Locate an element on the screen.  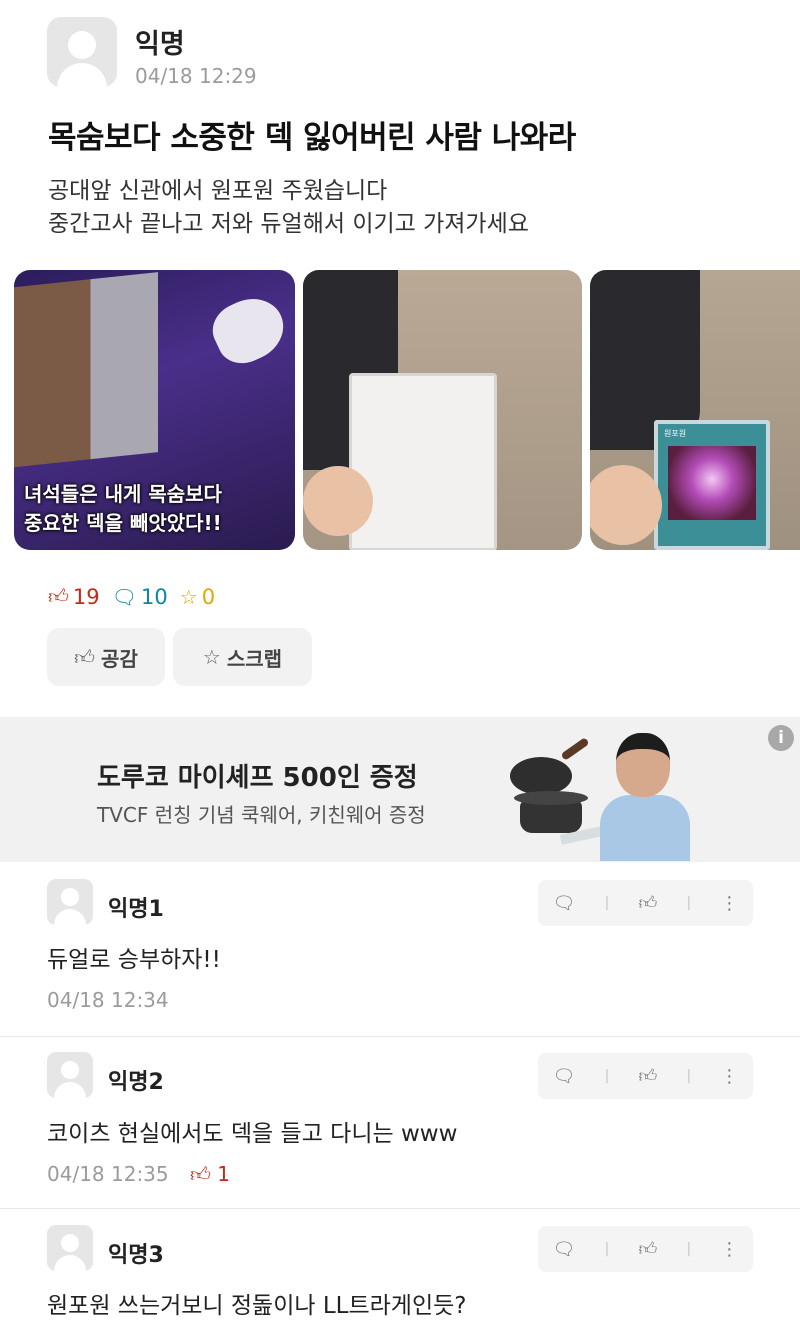
comment-count: 🗨︎ 10 is located at coordinates (139, 596).